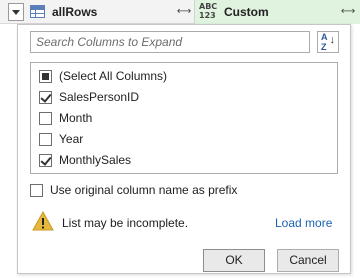  I want to click on sort-az-button: A Z ↓, so click(328, 42).